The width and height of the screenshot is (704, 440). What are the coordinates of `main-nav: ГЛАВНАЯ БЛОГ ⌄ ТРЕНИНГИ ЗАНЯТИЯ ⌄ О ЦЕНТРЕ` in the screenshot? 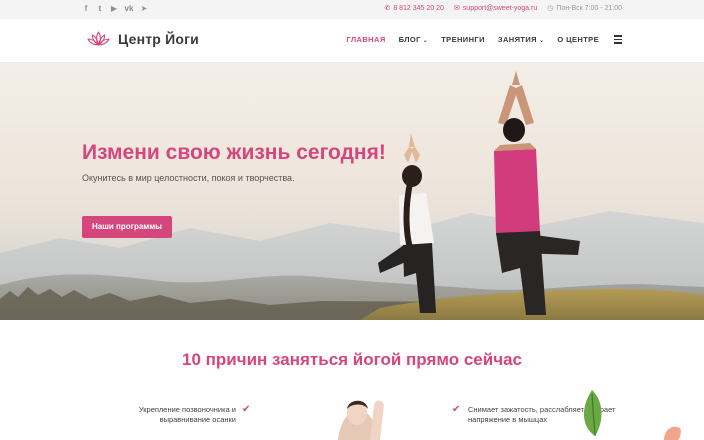 It's located at (484, 39).